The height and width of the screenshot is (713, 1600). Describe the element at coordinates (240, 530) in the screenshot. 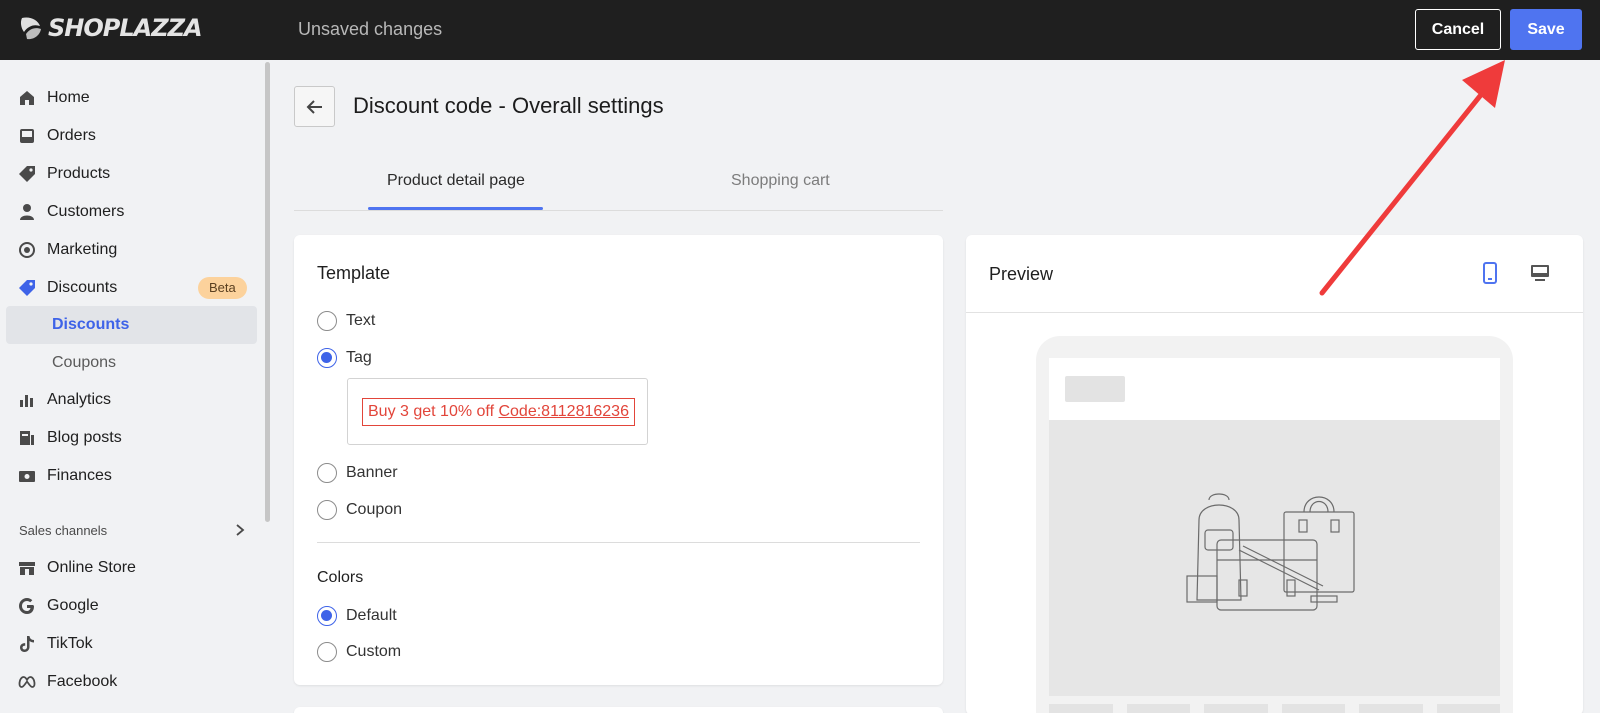

I see `chevron-right-icon` at that location.